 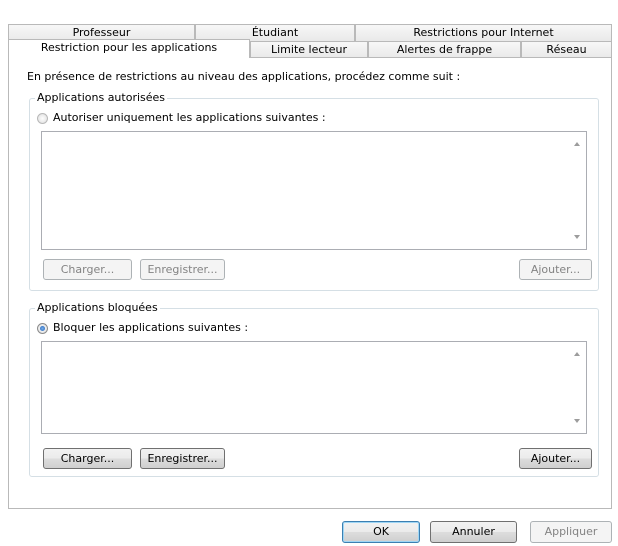 I want to click on tab-limite-lecteur: Limite lecteur, so click(x=309, y=49).